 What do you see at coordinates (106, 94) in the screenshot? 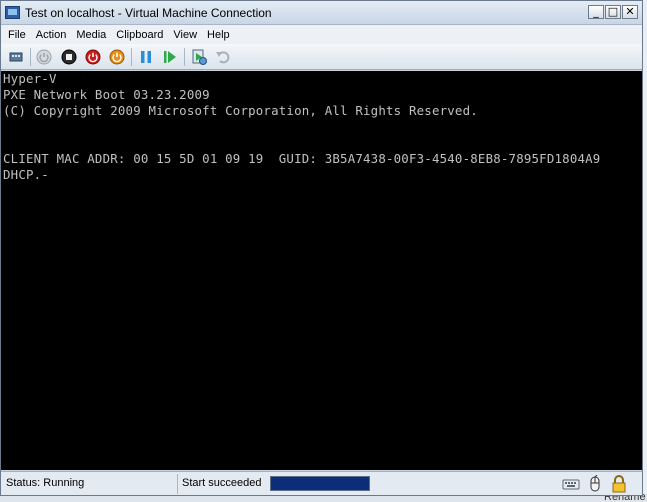
I see `console-line: PXE Network Boot 03.23.2009` at bounding box center [106, 94].